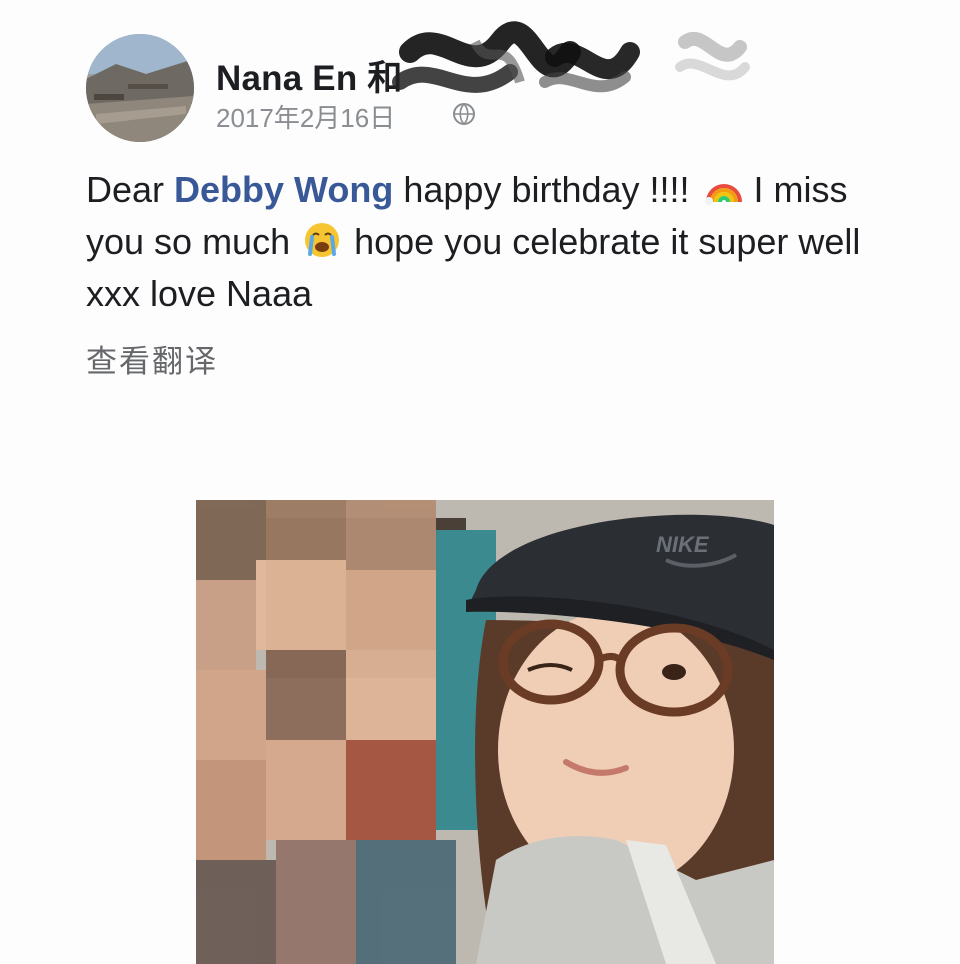 Image resolution: width=960 pixels, height=964 pixels. What do you see at coordinates (683, 544) in the screenshot?
I see `cap-logo-text: NIKE` at bounding box center [683, 544].